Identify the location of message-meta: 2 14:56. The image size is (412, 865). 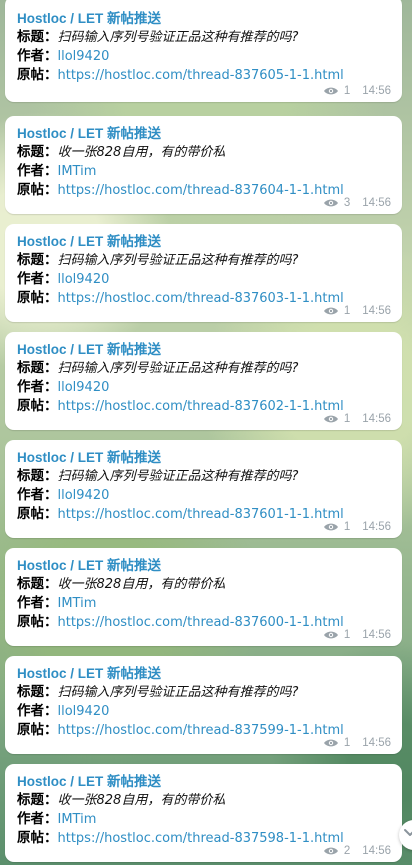
(357, 851).